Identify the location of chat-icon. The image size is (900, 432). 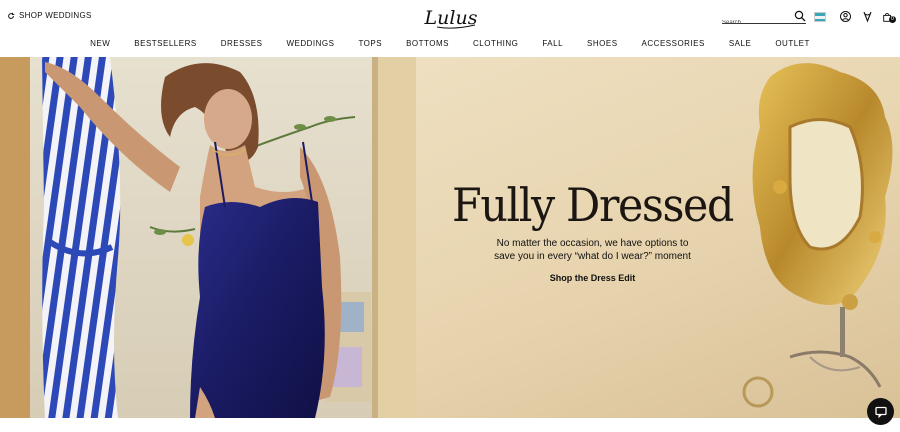
(880, 412).